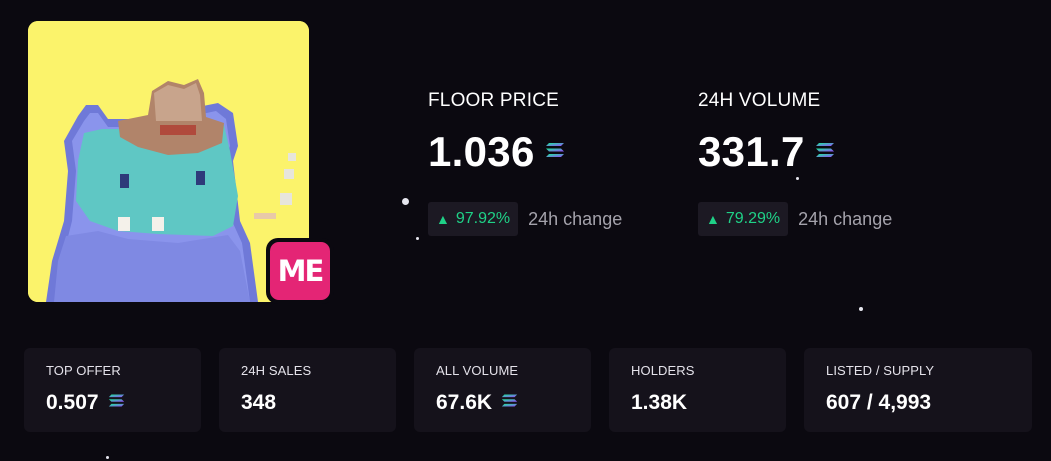 This screenshot has width=1051, height=461. I want to click on floor-price-change-value: 97.92%, so click(483, 218).